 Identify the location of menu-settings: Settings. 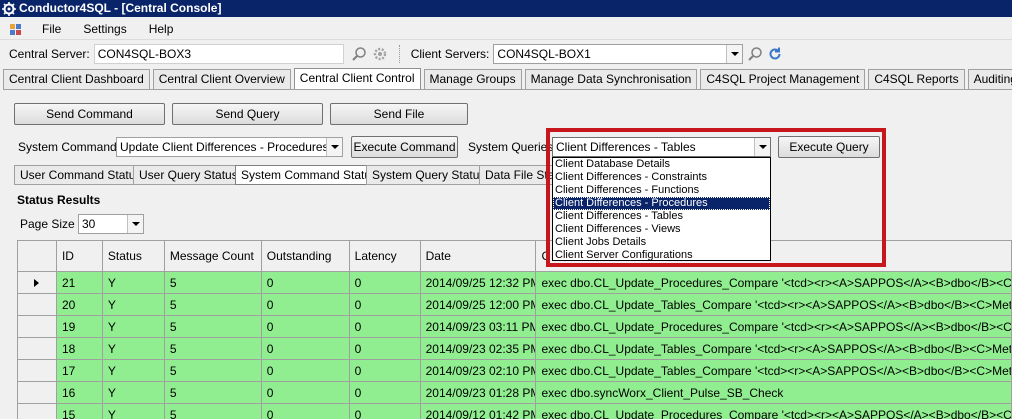
(104, 29).